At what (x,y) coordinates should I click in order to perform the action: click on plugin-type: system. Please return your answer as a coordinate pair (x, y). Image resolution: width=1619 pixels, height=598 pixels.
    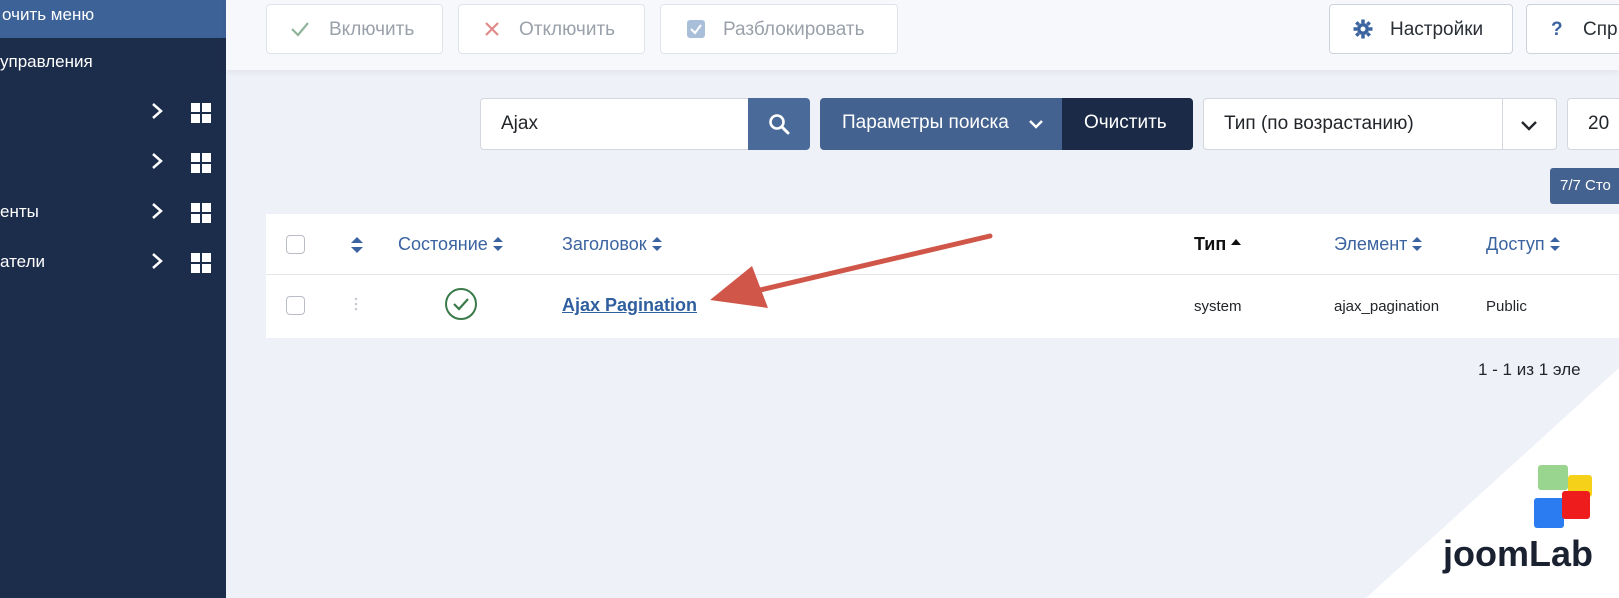
    Looking at the image, I should click on (1218, 306).